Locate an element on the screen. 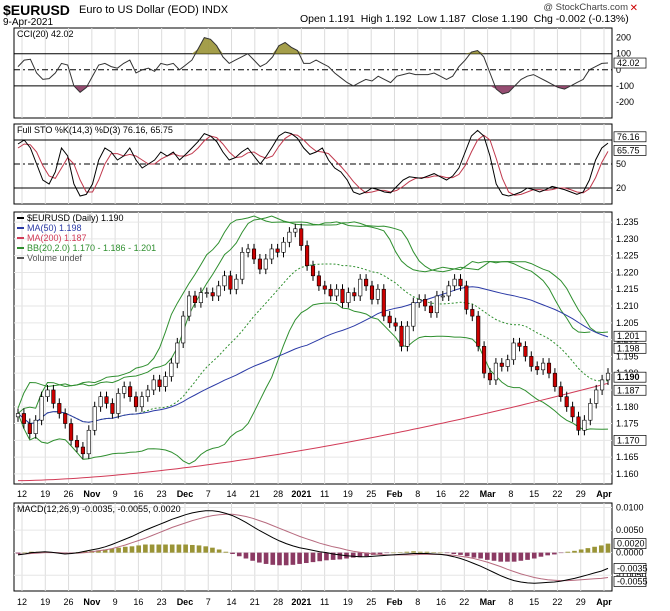 Image resolution: width=670 pixels, height=611 pixels. cci-tick-label: -200 is located at coordinates (625, 102).